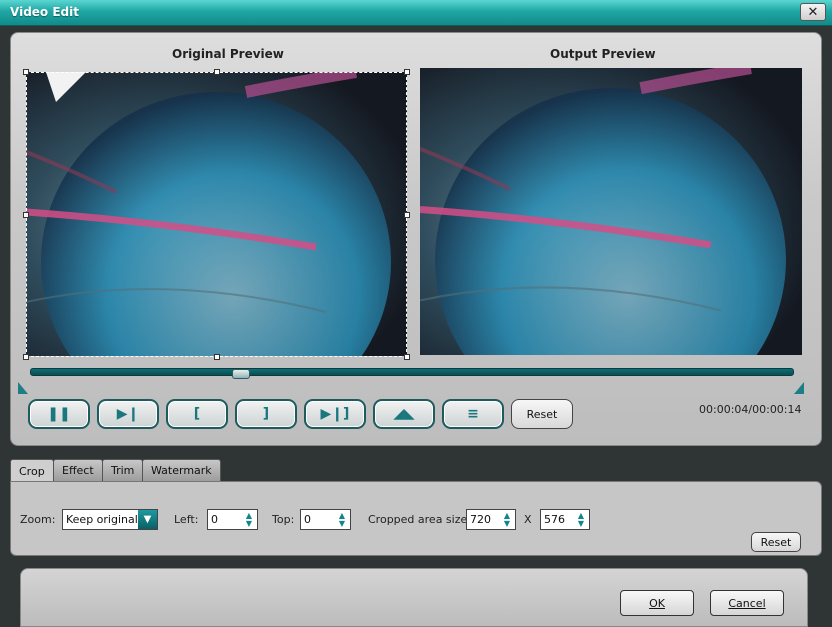 The width and height of the screenshot is (832, 627). What do you see at coordinates (325, 519) in the screenshot?
I see `top-spinbox: 0 ▲ ▼` at bounding box center [325, 519].